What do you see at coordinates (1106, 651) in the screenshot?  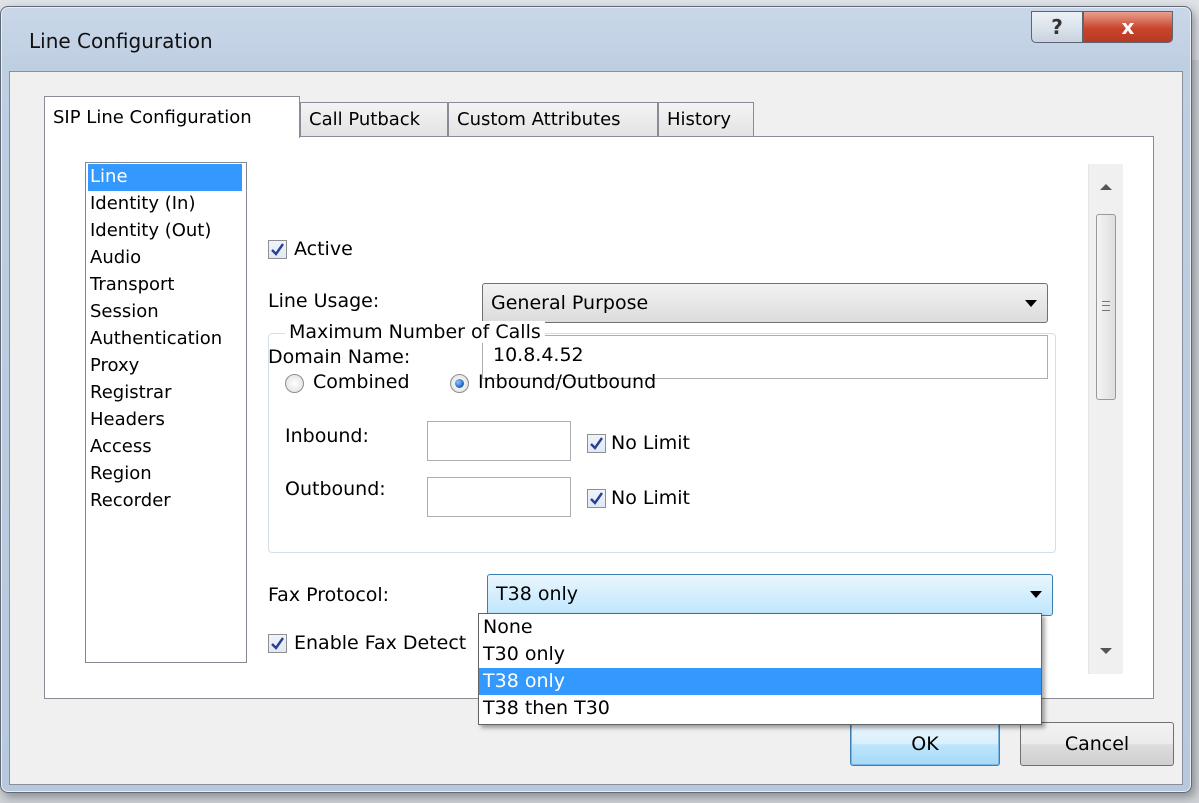 I see `scroll-down-icon` at bounding box center [1106, 651].